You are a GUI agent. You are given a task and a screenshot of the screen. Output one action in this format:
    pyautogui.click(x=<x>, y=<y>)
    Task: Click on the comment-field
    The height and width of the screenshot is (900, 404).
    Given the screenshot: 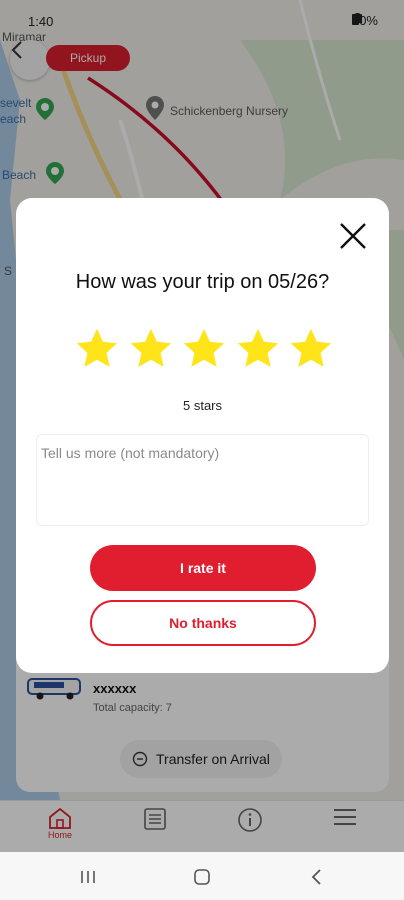 What is the action you would take?
    pyautogui.click(x=202, y=480)
    